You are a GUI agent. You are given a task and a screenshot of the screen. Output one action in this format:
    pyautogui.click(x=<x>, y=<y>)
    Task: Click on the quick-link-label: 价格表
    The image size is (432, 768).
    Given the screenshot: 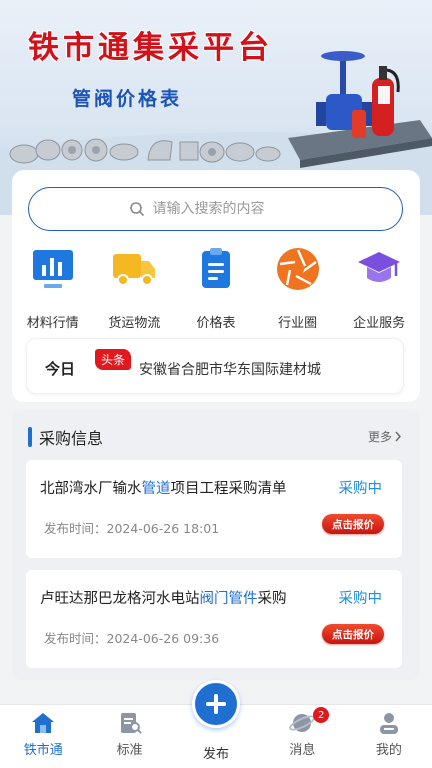 What is the action you would take?
    pyautogui.click(x=216, y=323)
    